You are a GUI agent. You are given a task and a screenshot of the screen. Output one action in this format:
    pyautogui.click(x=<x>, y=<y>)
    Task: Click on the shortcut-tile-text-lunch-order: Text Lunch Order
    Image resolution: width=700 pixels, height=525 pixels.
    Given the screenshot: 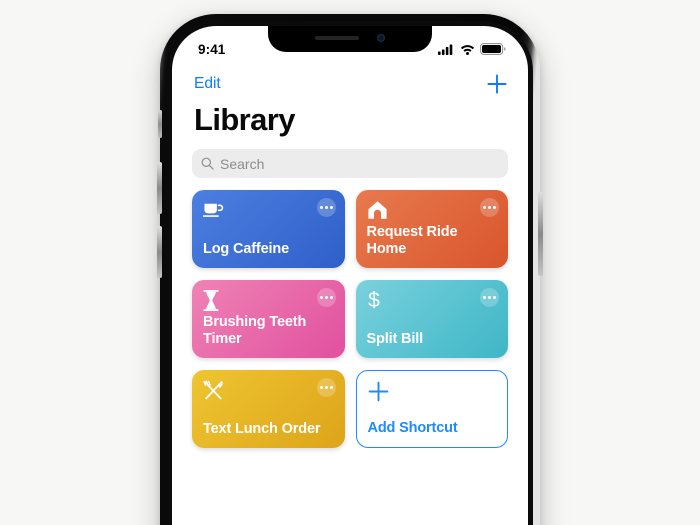 What is the action you would take?
    pyautogui.click(x=268, y=409)
    